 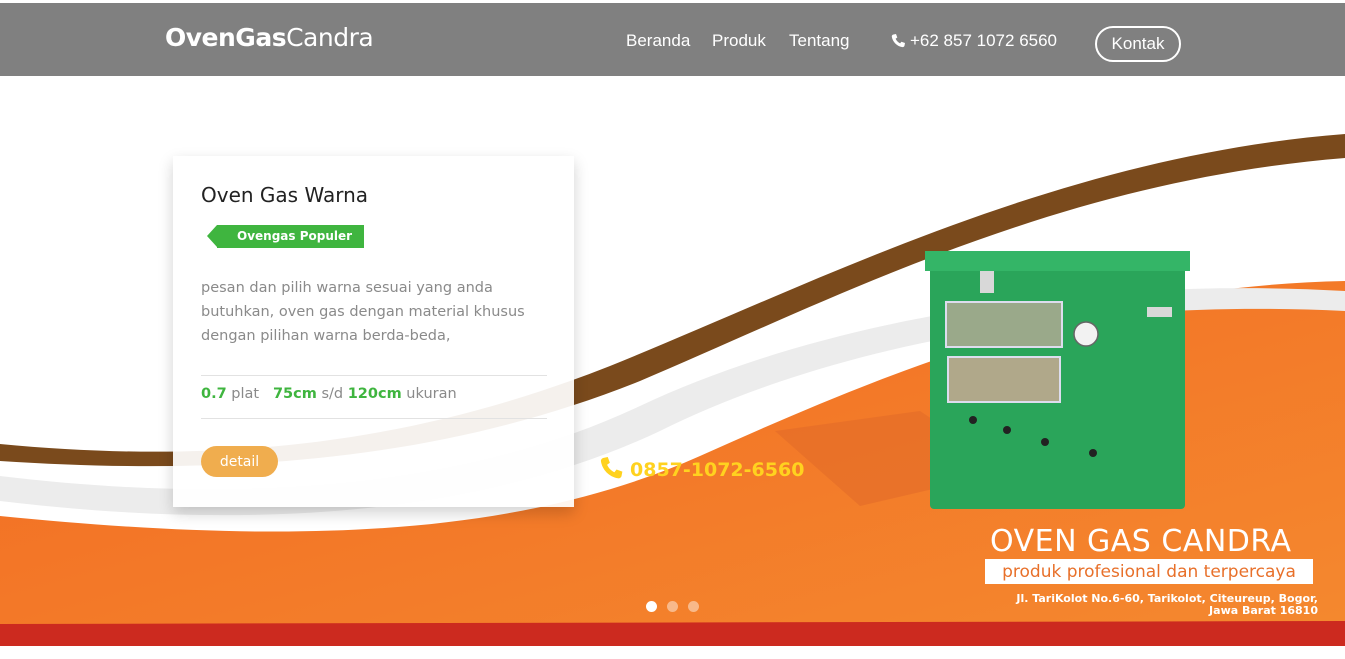 I want to click on nav-phone: +62 857 1072 6560, so click(x=973, y=41).